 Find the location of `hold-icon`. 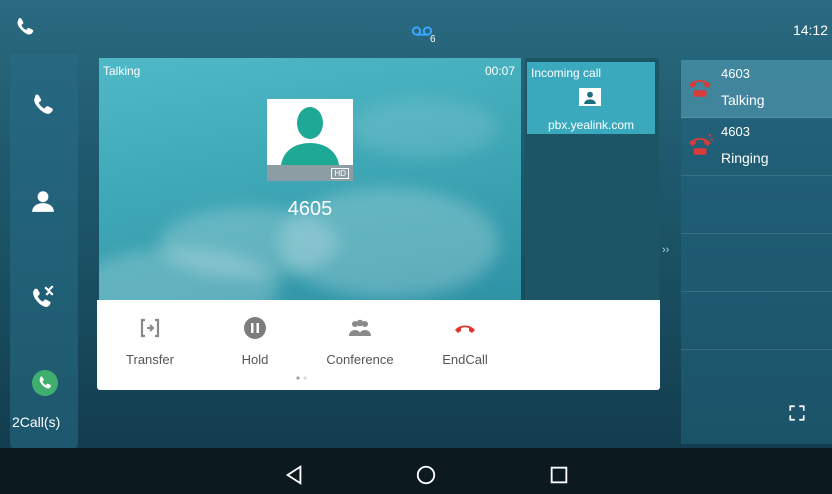

hold-icon is located at coordinates (255, 328).